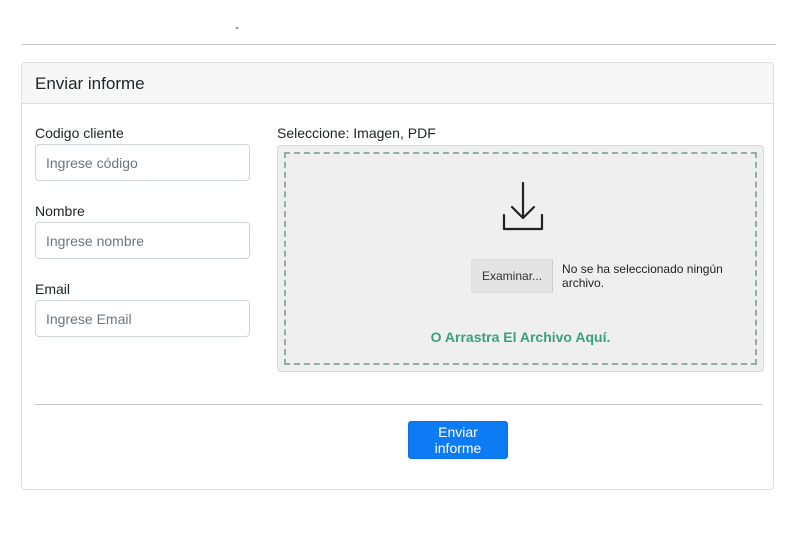 This screenshot has width=802, height=535. I want to click on bottom-divider, so click(399, 404).